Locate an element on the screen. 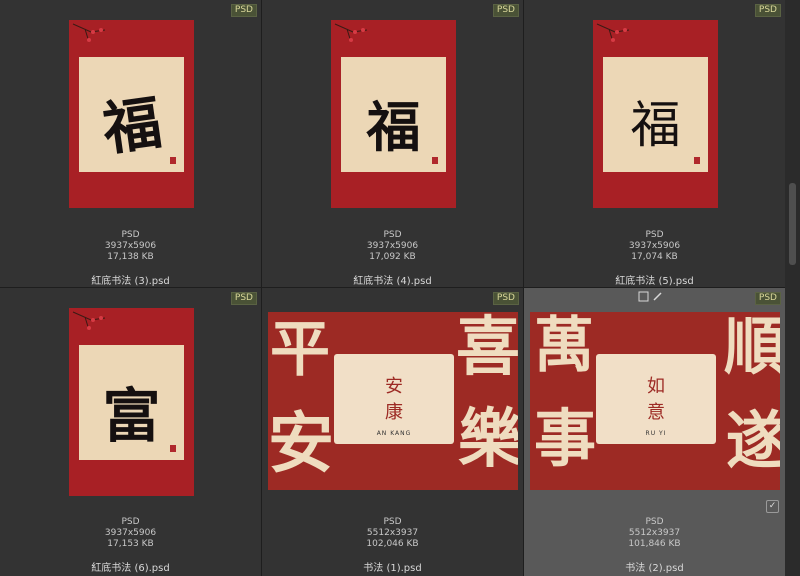  calligraphy-glyph: 樂 is located at coordinates (488, 439).